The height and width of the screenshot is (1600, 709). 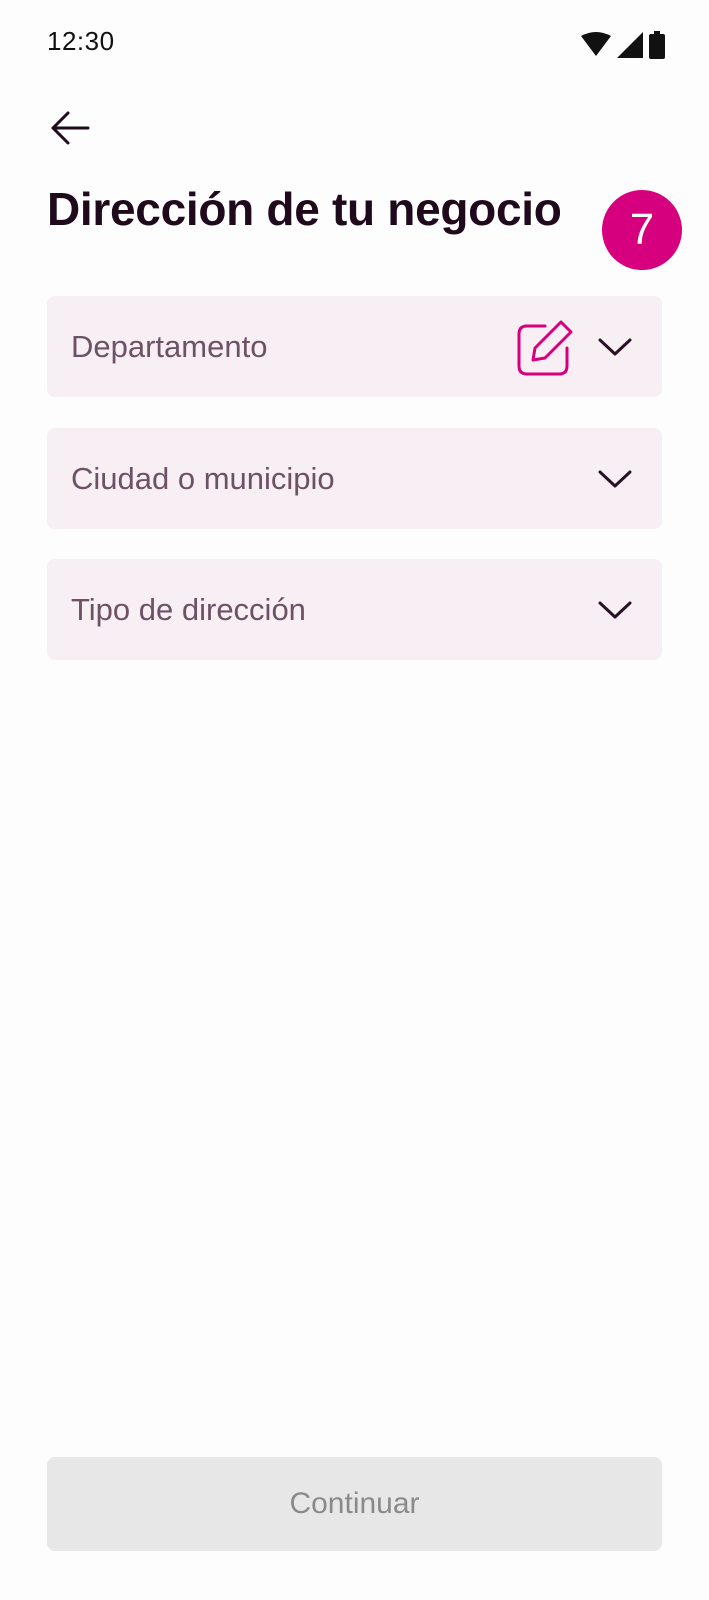 I want to click on page-title: Dirección de tu negocio, so click(x=304, y=209).